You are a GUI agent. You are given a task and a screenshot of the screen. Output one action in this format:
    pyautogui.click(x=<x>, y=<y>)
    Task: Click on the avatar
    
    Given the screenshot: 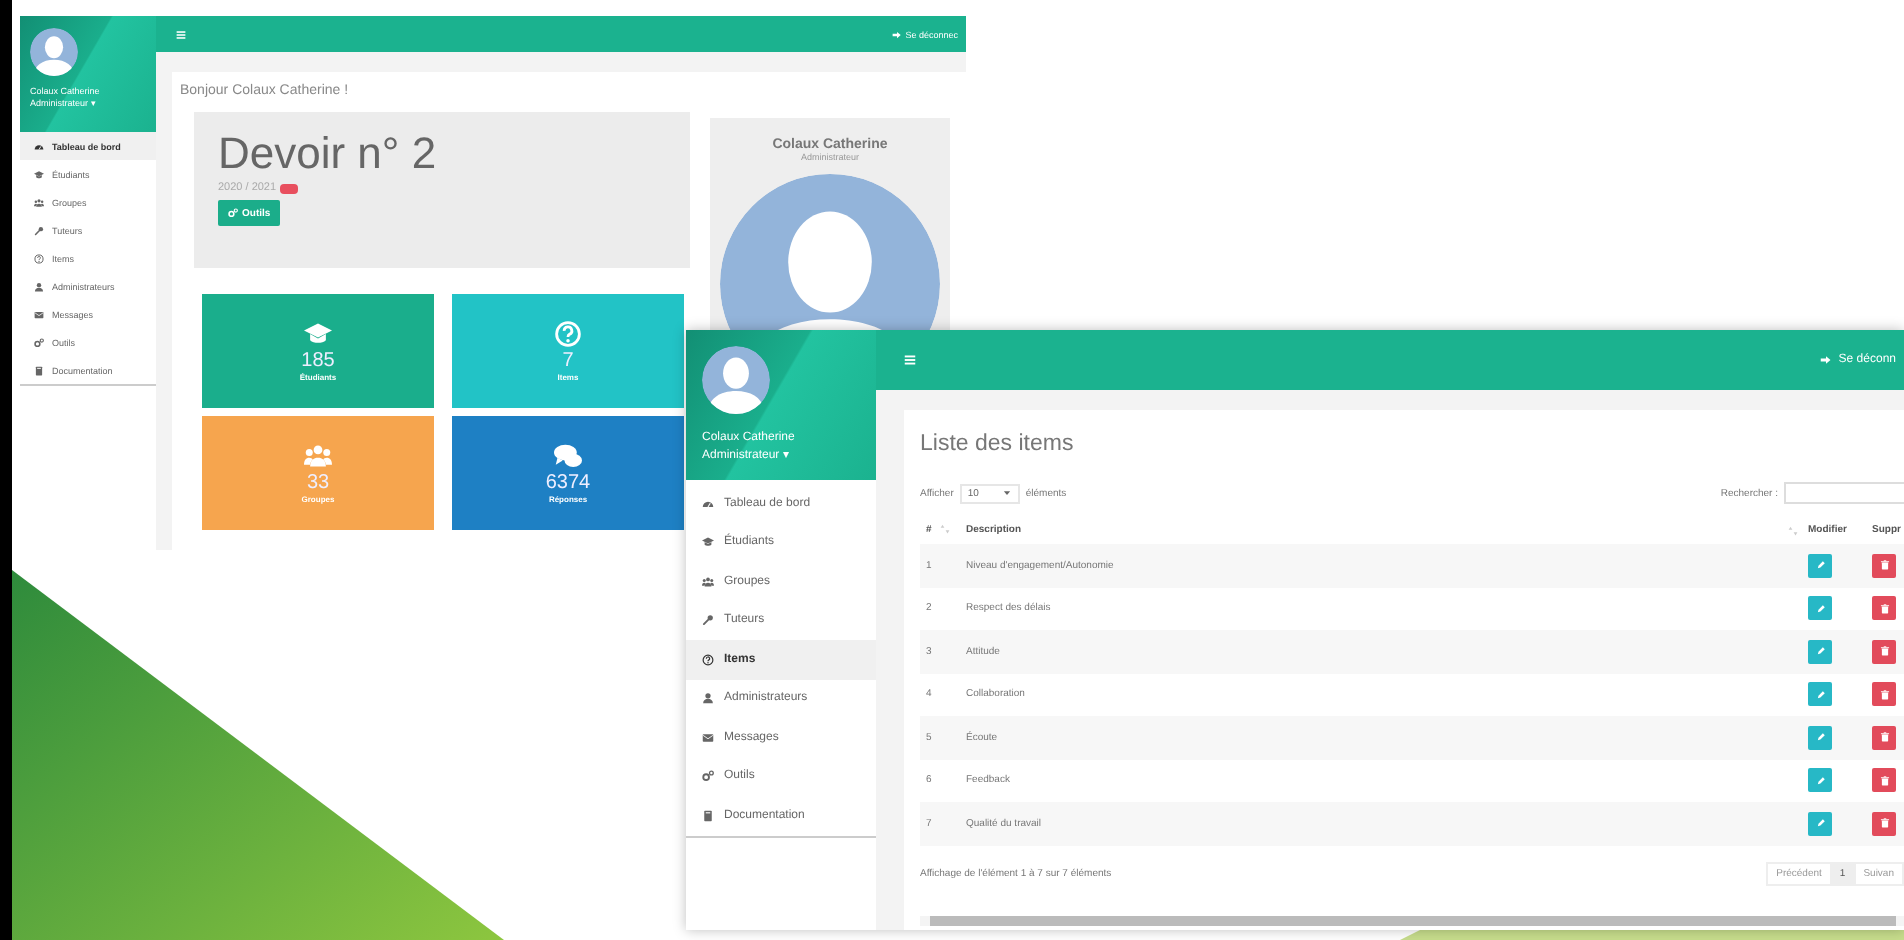 What is the action you would take?
    pyautogui.click(x=54, y=52)
    